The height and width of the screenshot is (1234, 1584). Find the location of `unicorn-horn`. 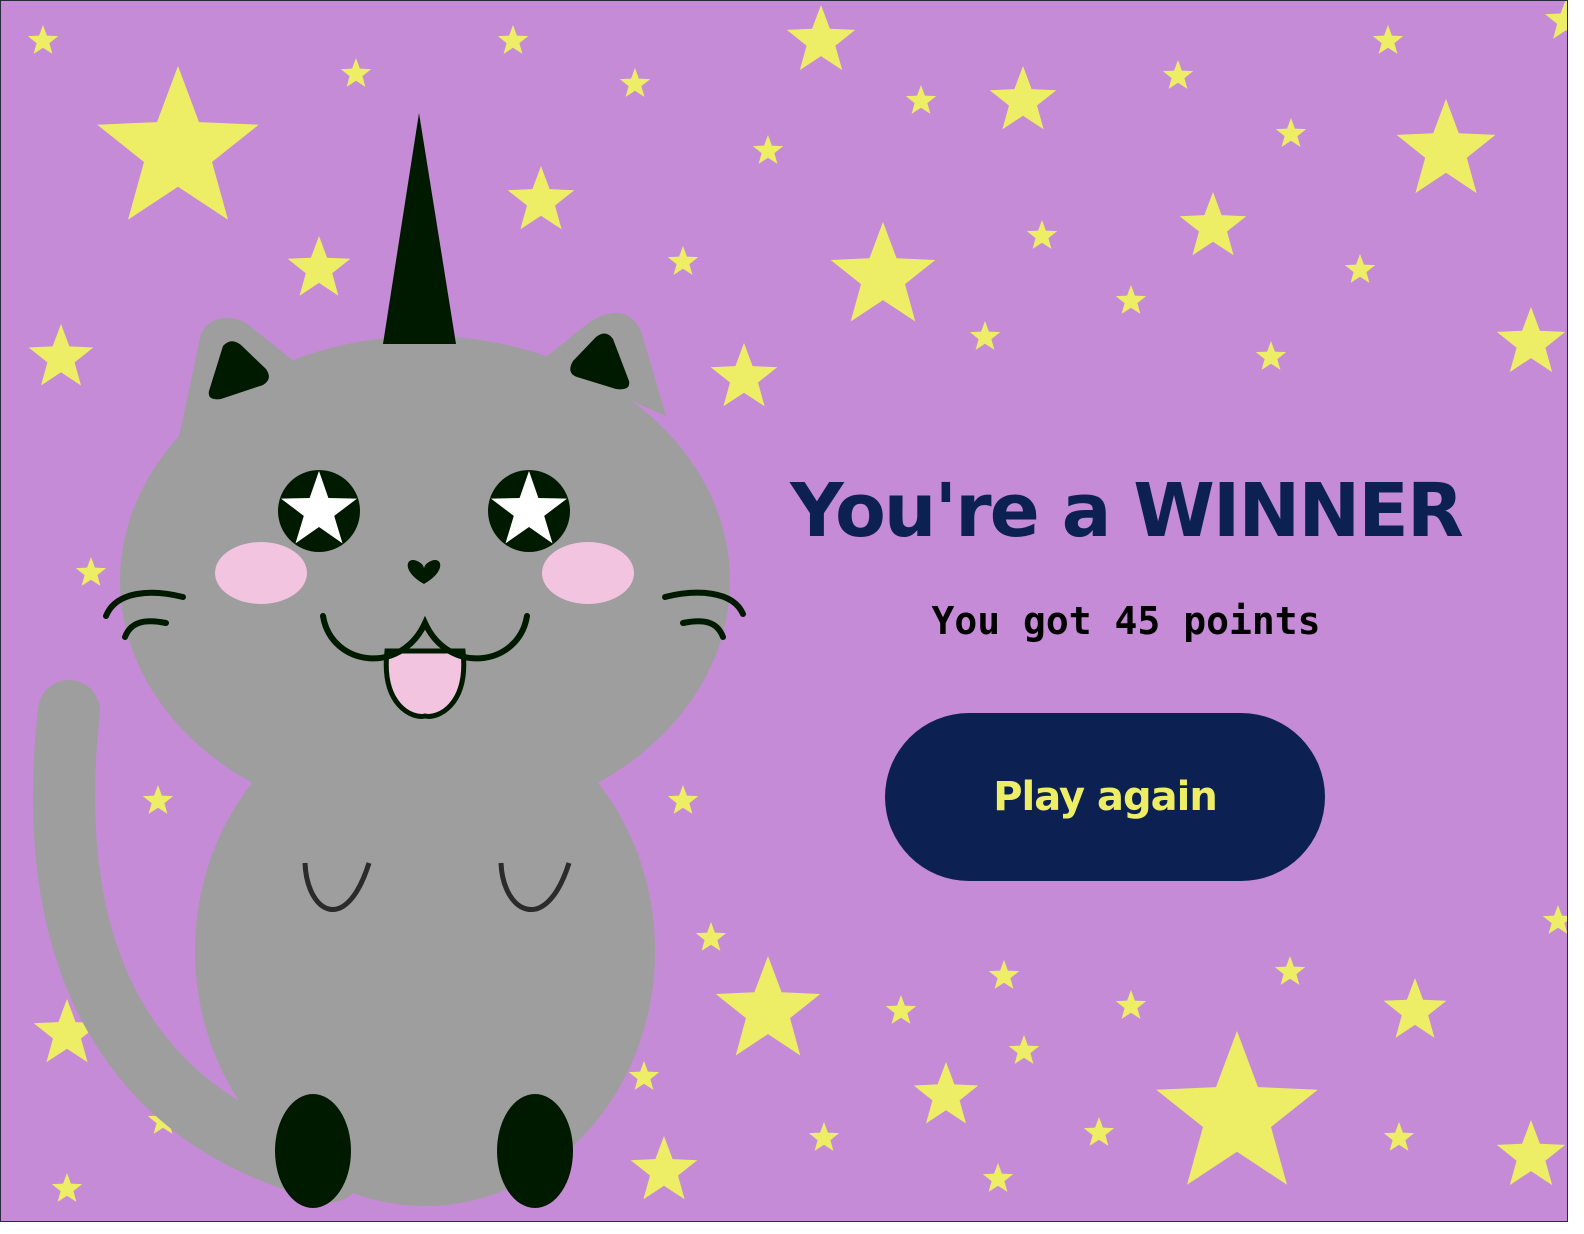

unicorn-horn is located at coordinates (419, 228).